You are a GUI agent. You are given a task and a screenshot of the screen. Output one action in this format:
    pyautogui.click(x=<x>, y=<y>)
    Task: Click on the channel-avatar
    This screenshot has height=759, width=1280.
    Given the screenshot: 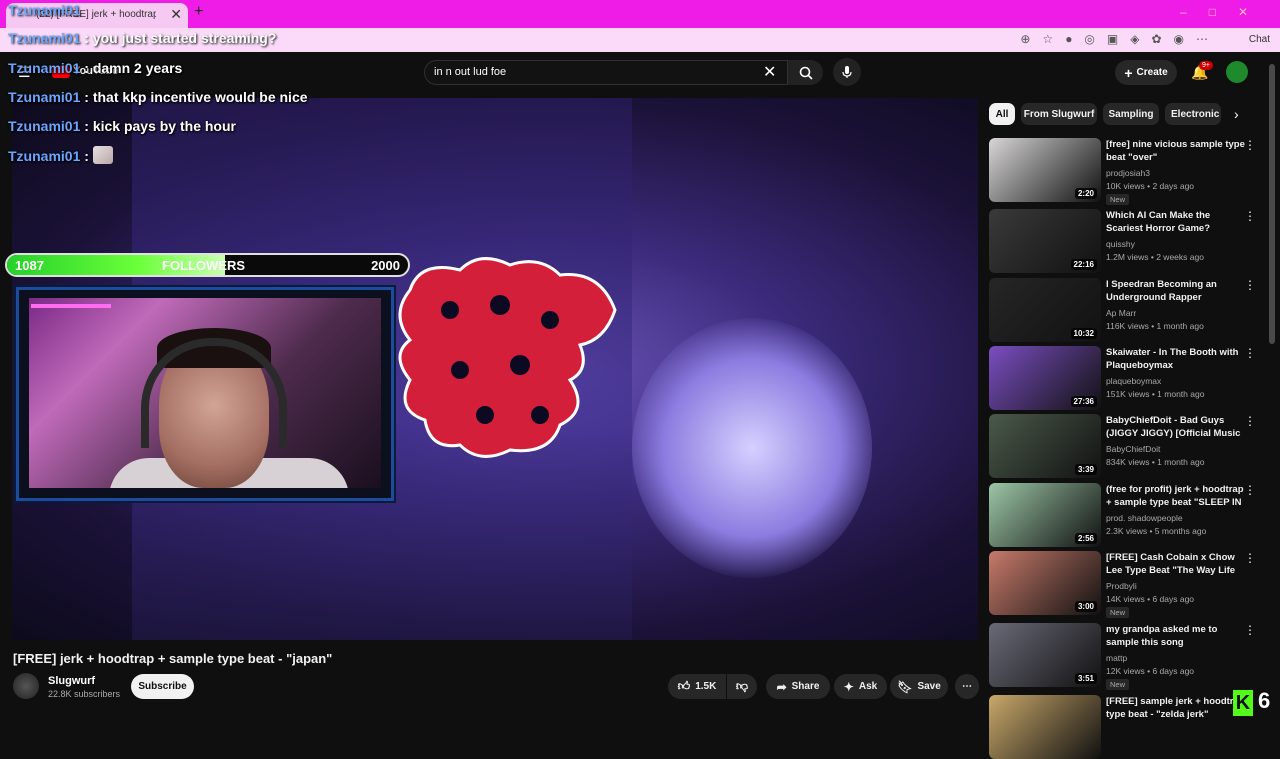 What is the action you would take?
    pyautogui.click(x=26, y=686)
    